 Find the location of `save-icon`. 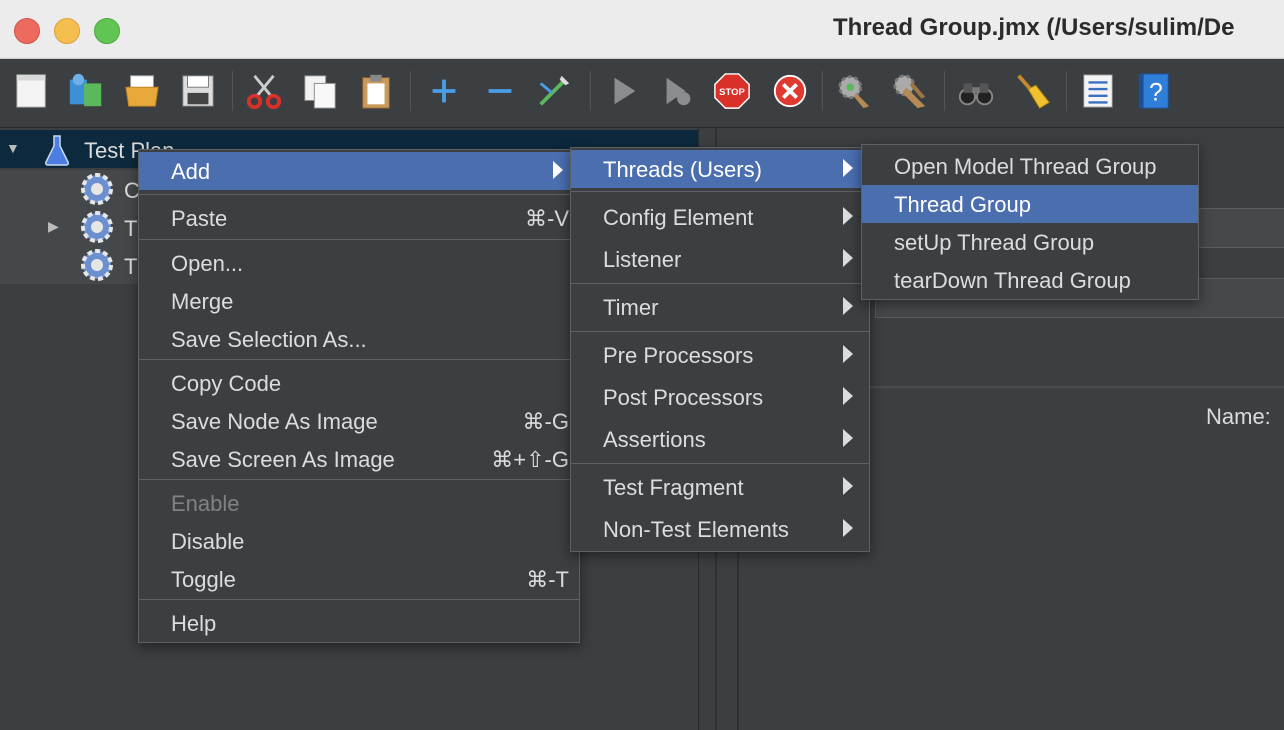

save-icon is located at coordinates (198, 91).